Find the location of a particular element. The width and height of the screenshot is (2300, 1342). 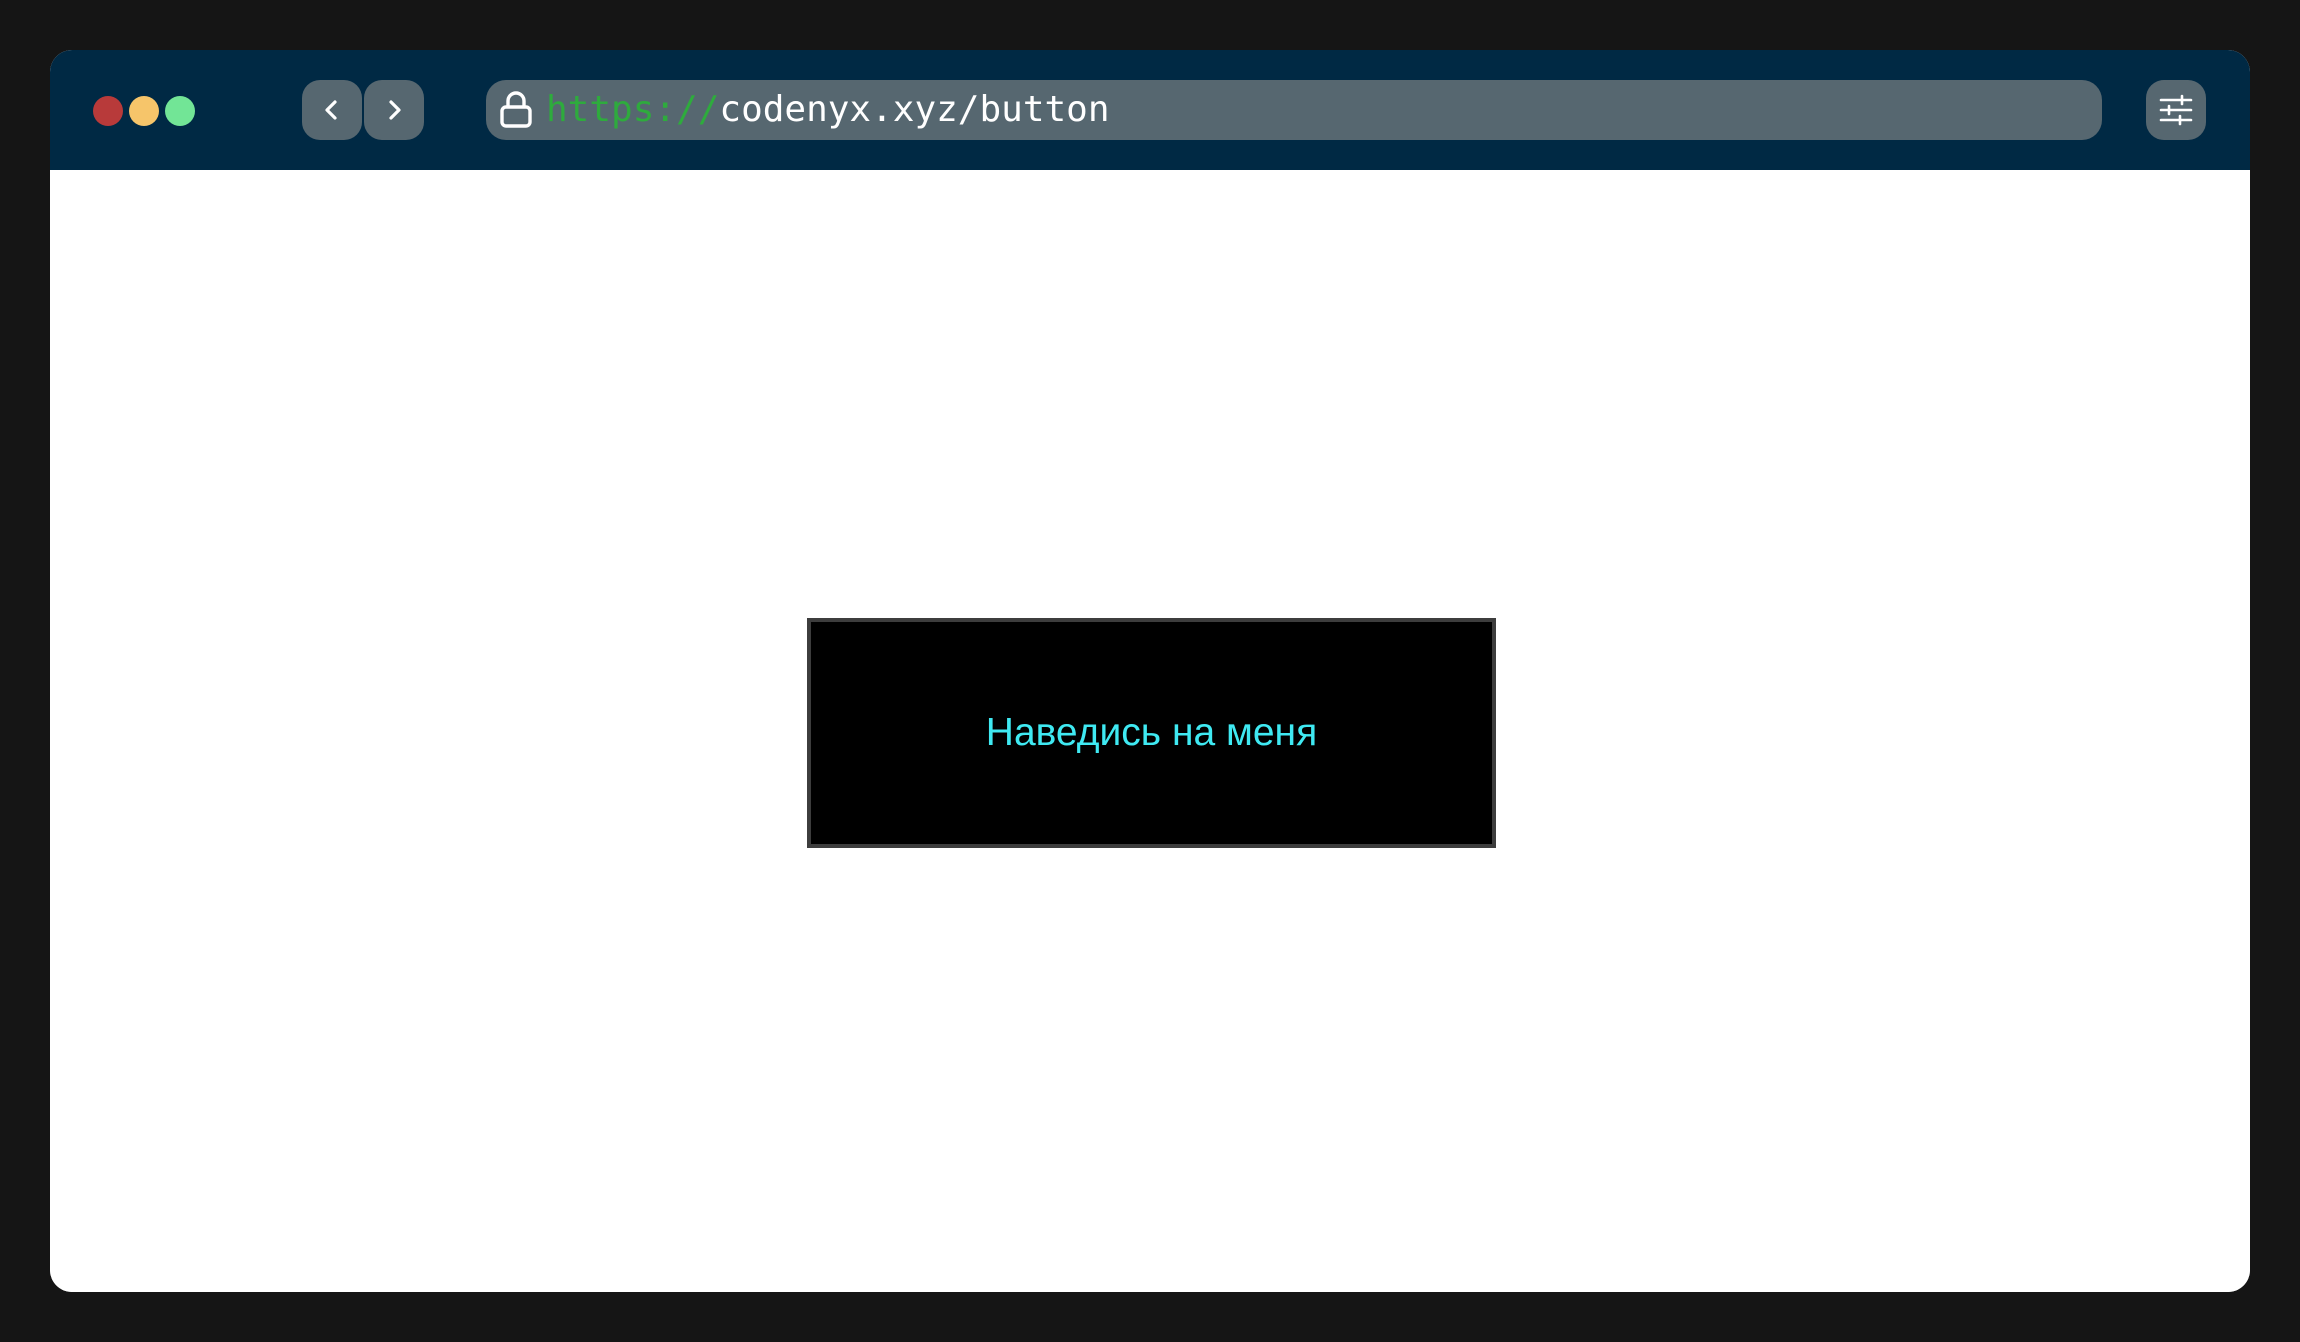

hover-me-label: Наведись на меня is located at coordinates (1151, 732).